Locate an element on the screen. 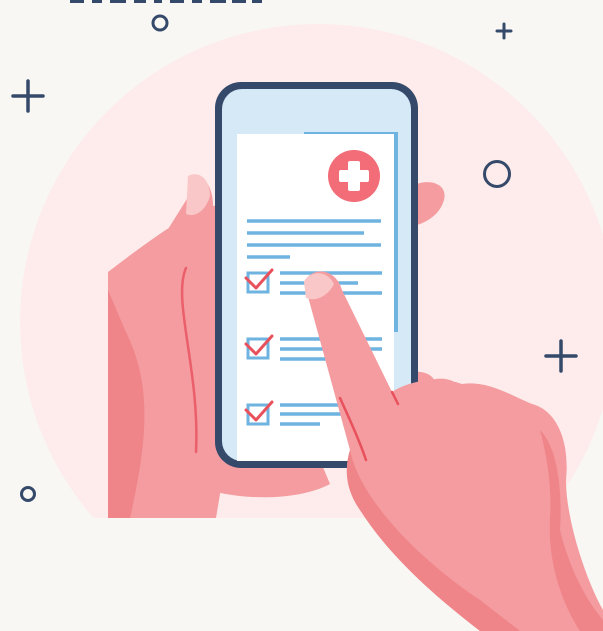  cropped-heading is located at coordinates (166, 1).